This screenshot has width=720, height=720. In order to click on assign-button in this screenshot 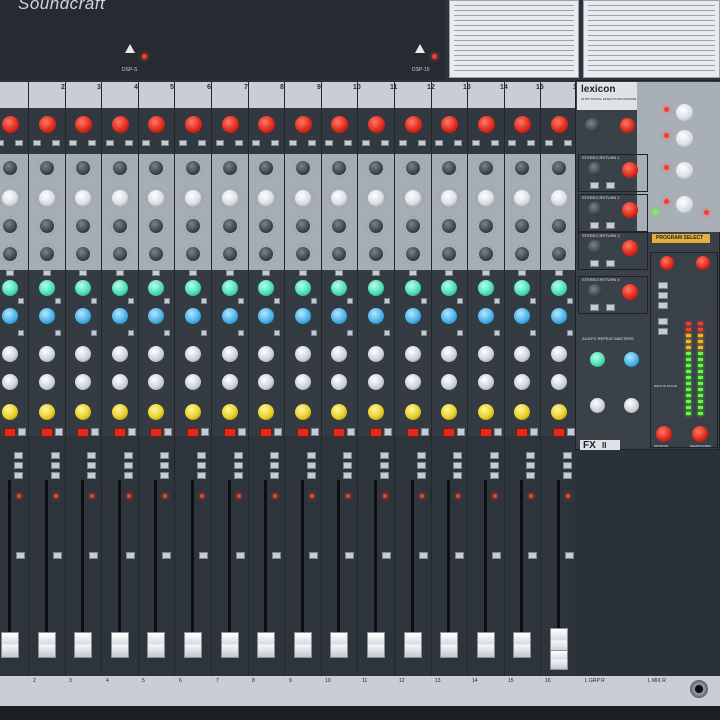, I will do `click(57, 555)`.